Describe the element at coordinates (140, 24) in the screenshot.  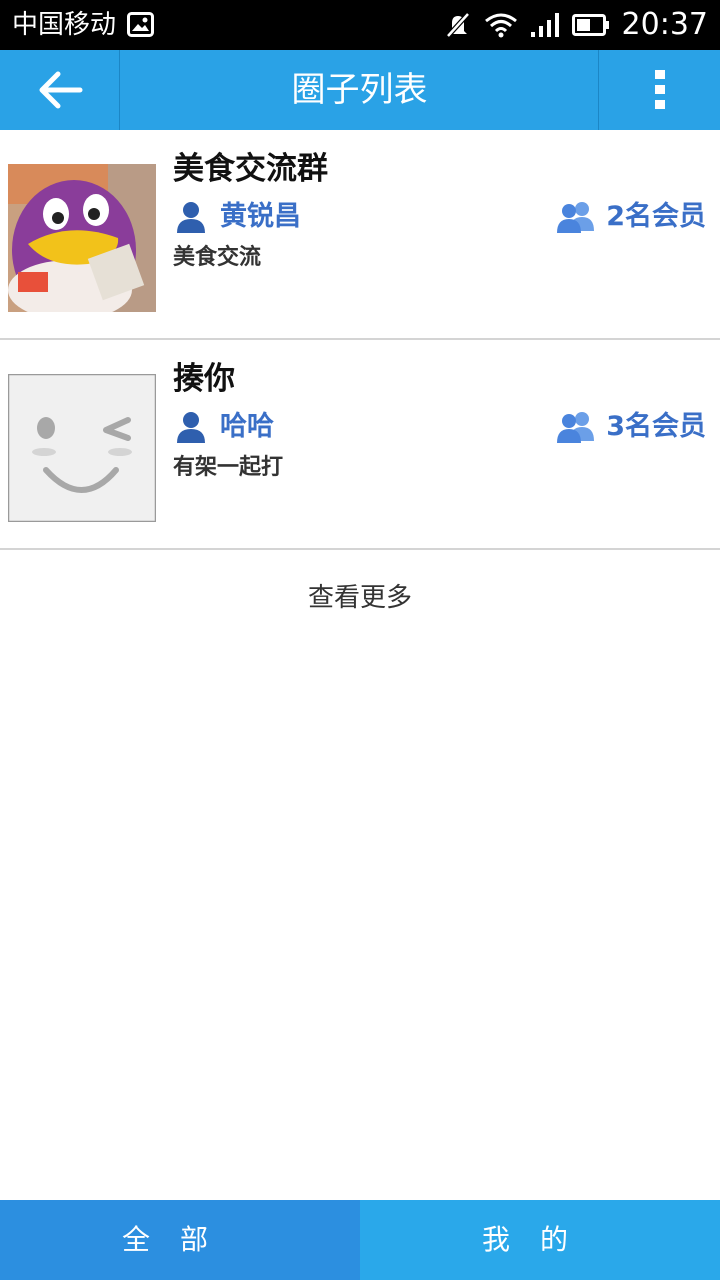
I see `gallery-icon` at that location.